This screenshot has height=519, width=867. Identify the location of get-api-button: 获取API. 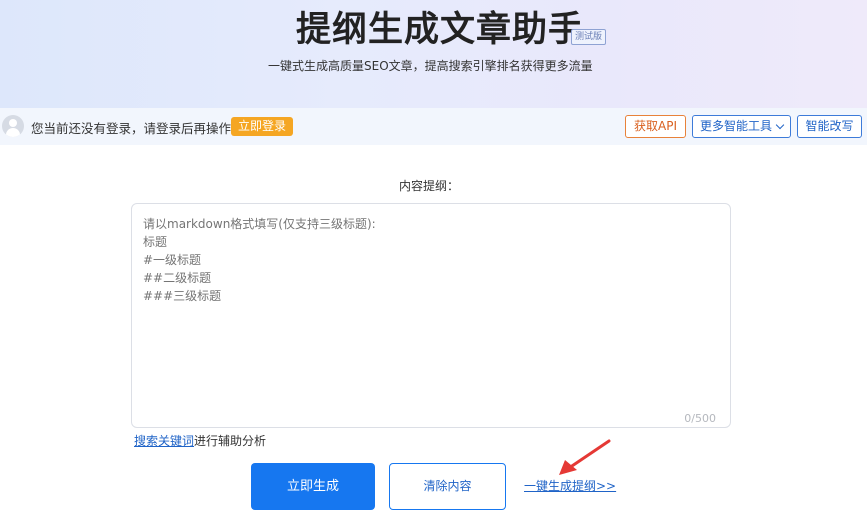
(655, 126).